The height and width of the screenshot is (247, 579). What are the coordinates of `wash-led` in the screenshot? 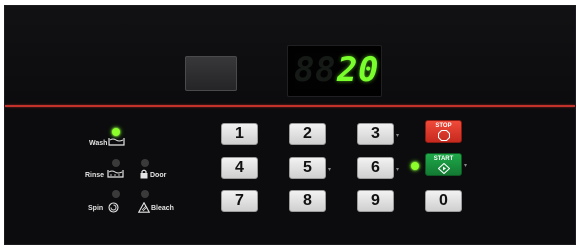 It's located at (116, 132).